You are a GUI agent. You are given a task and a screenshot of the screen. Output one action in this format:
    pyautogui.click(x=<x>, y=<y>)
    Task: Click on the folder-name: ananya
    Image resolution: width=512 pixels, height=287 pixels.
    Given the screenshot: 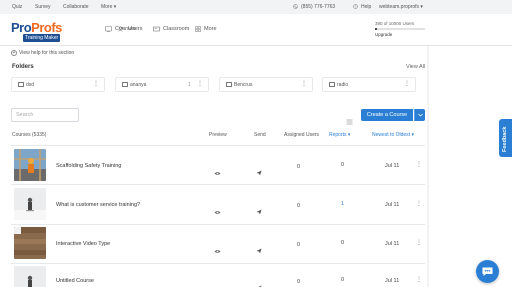 What is the action you would take?
    pyautogui.click(x=138, y=85)
    